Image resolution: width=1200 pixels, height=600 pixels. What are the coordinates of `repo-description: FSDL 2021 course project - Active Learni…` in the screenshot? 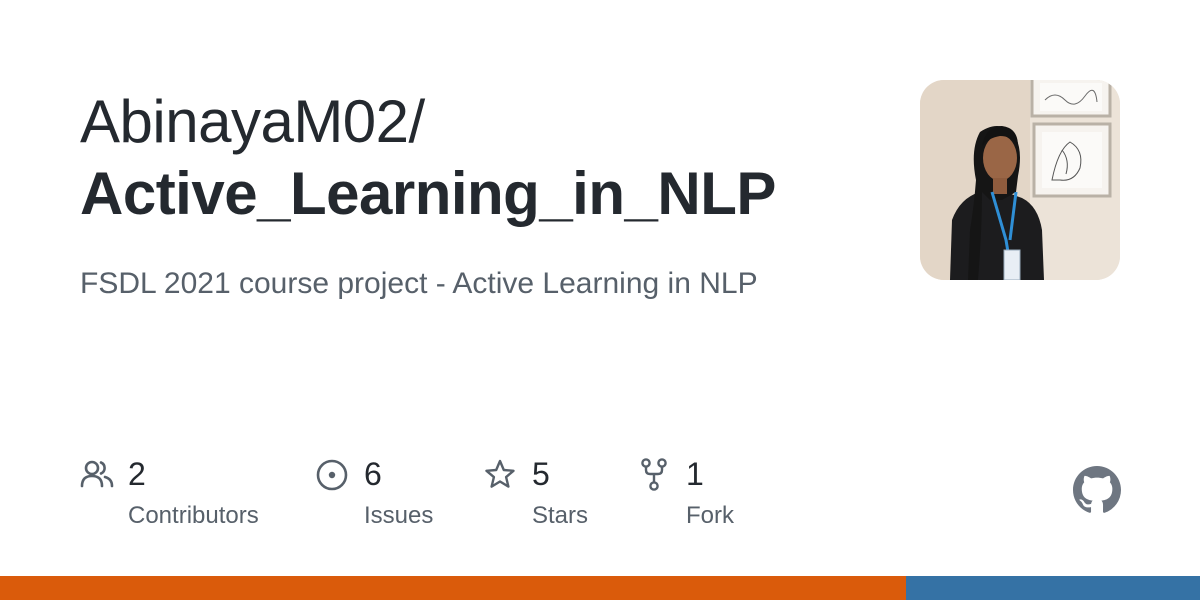 It's located at (419, 283).